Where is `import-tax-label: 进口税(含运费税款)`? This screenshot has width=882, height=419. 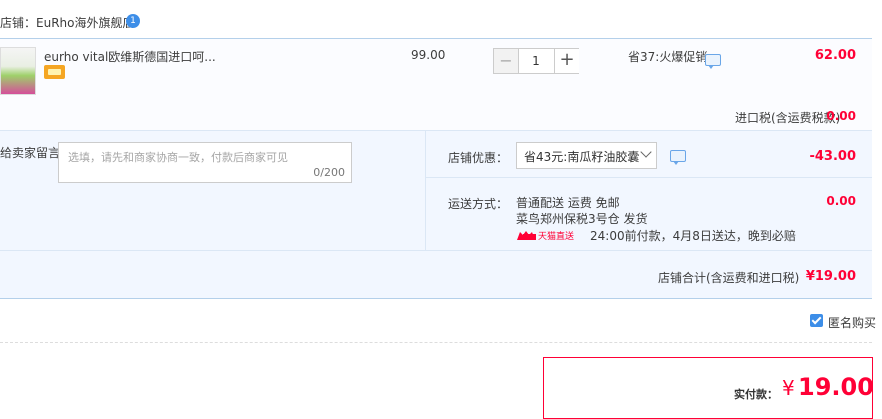 import-tax-label: 进口税(含运费税款) is located at coordinates (788, 118).